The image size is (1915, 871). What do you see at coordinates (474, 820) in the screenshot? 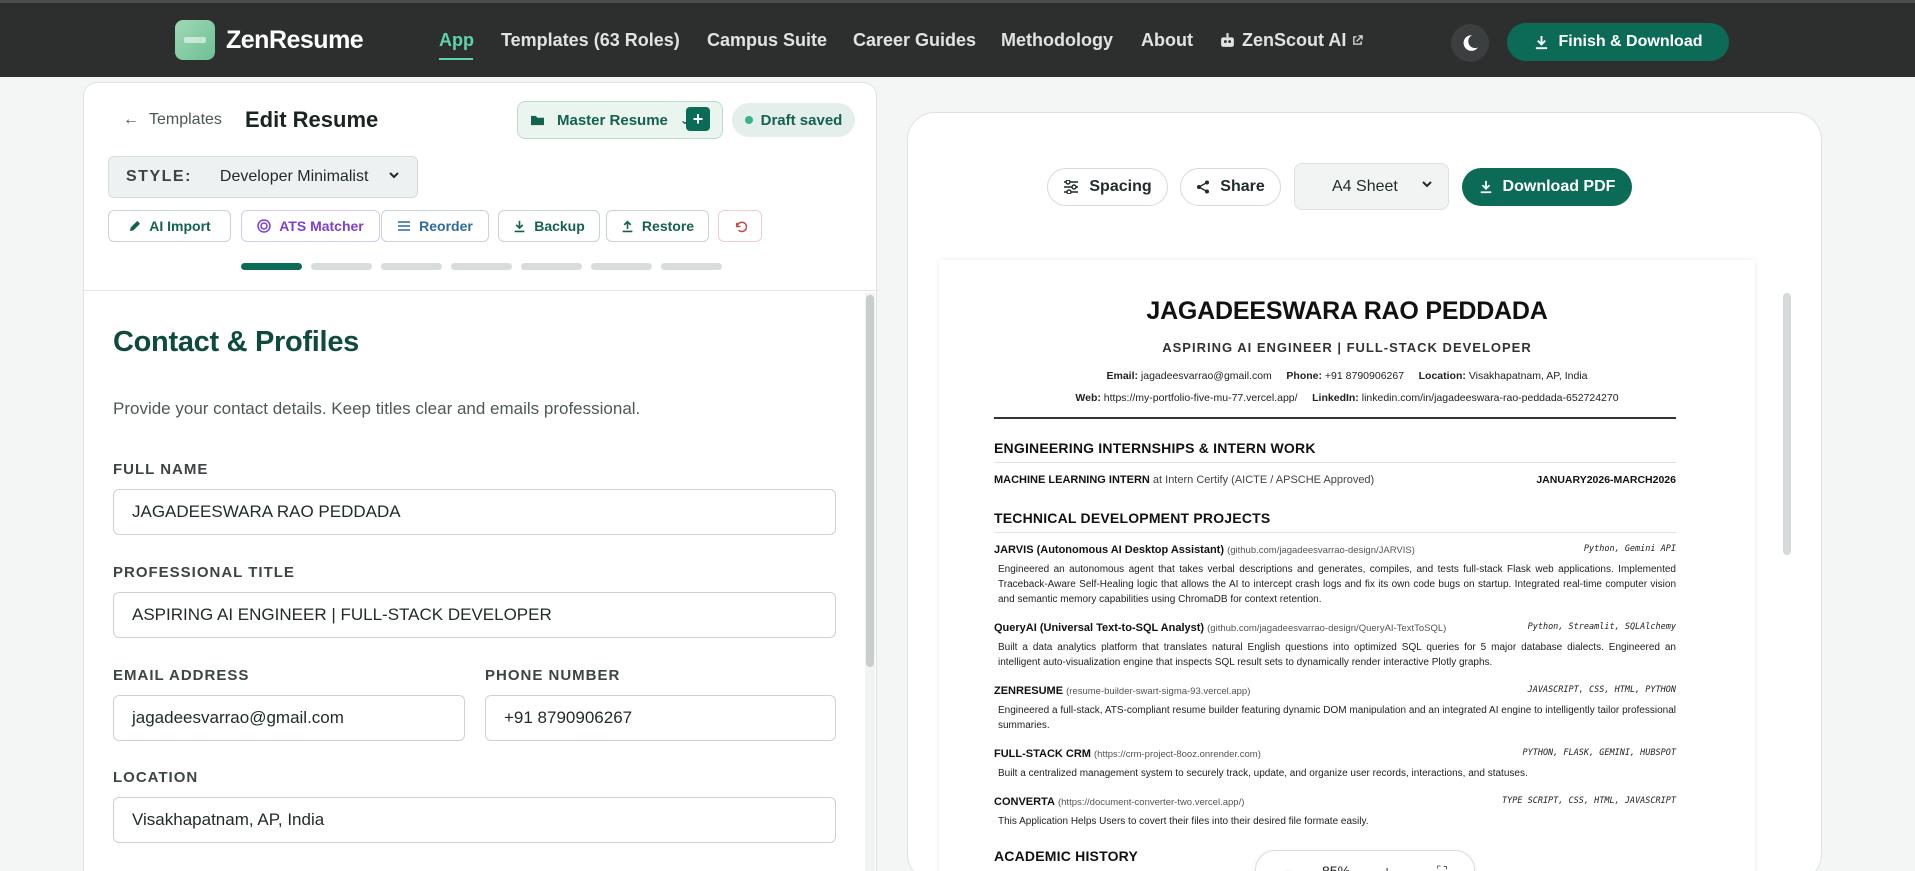
I see `location-input: Visakhapatnam, AP, India` at bounding box center [474, 820].